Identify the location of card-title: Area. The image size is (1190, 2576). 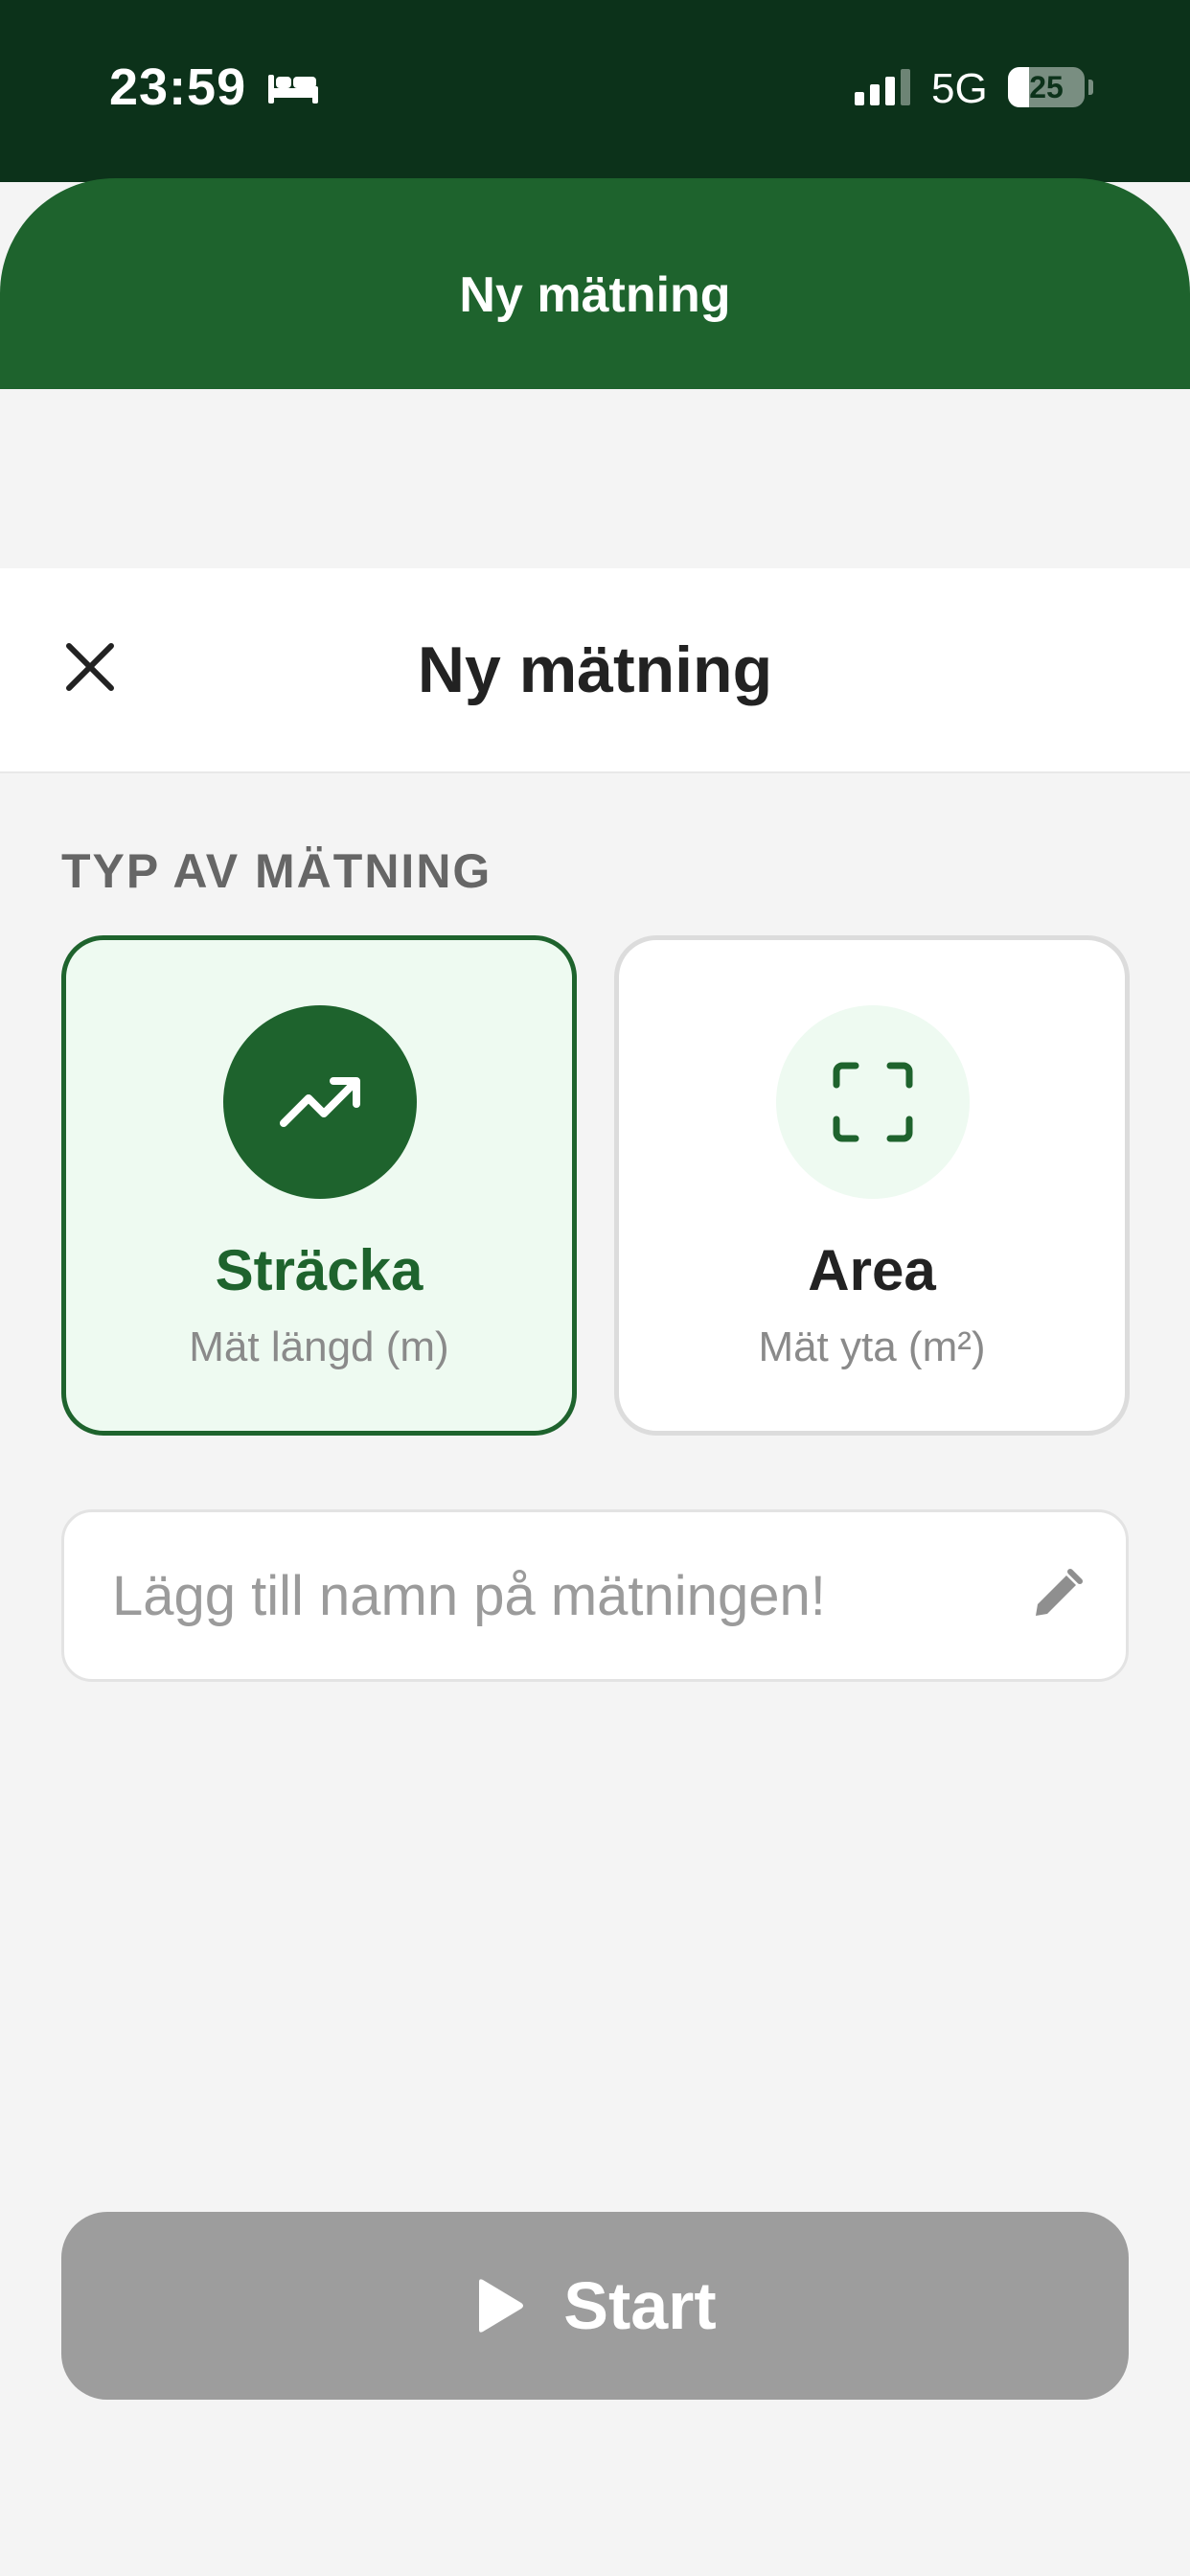
(872, 1270).